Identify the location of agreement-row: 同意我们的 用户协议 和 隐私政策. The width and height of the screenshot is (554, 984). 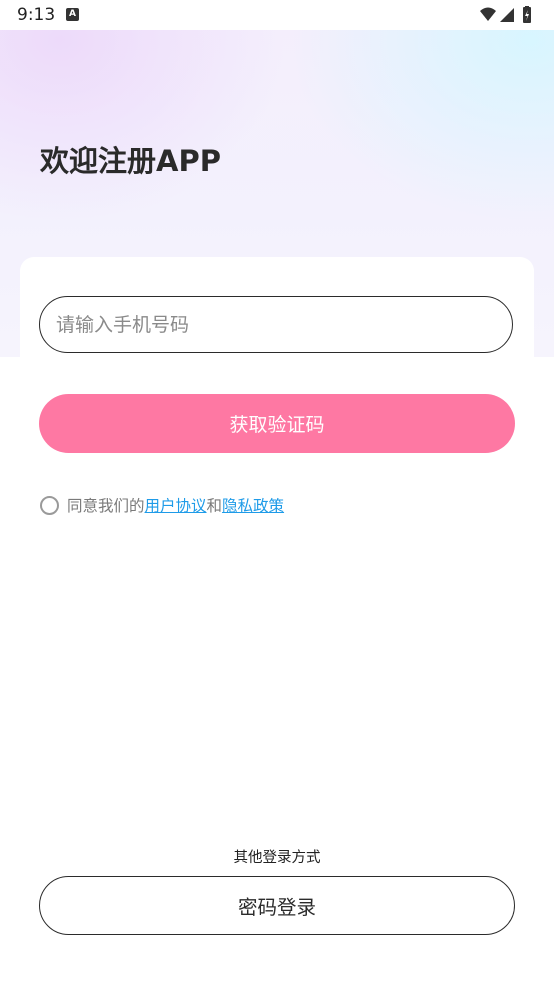
(162, 505).